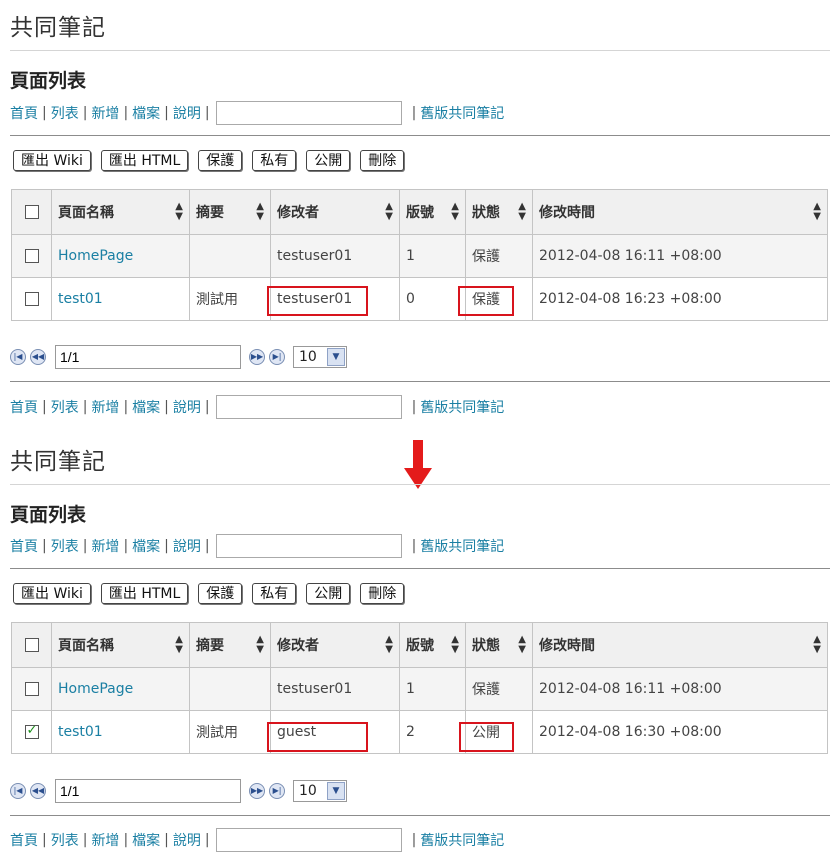 The height and width of the screenshot is (864, 836). Describe the element at coordinates (335, 299) in the screenshot. I see `modifier-cell: testuser01` at that location.